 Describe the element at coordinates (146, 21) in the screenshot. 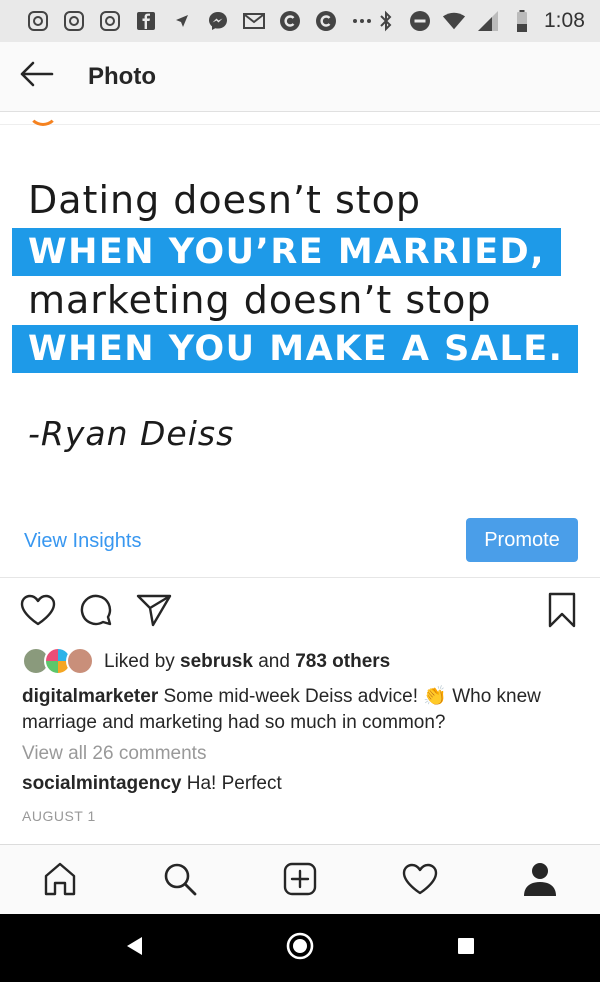

I see `facebook-icon` at that location.